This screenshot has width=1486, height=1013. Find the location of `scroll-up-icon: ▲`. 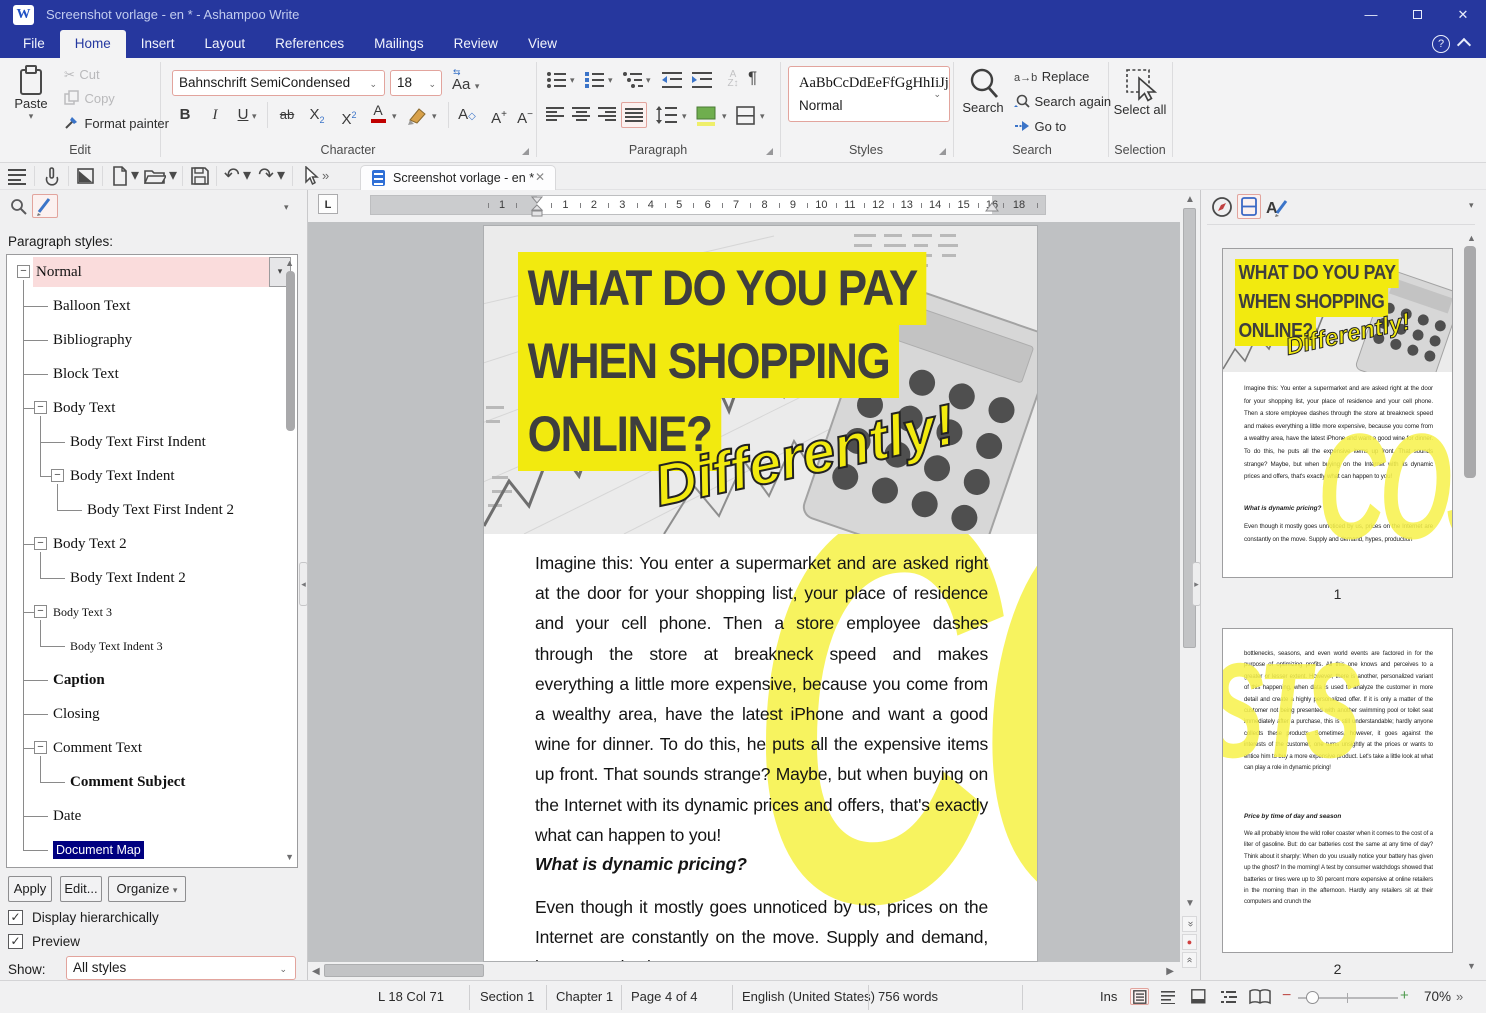

scroll-up-icon: ▲ is located at coordinates (1190, 199).